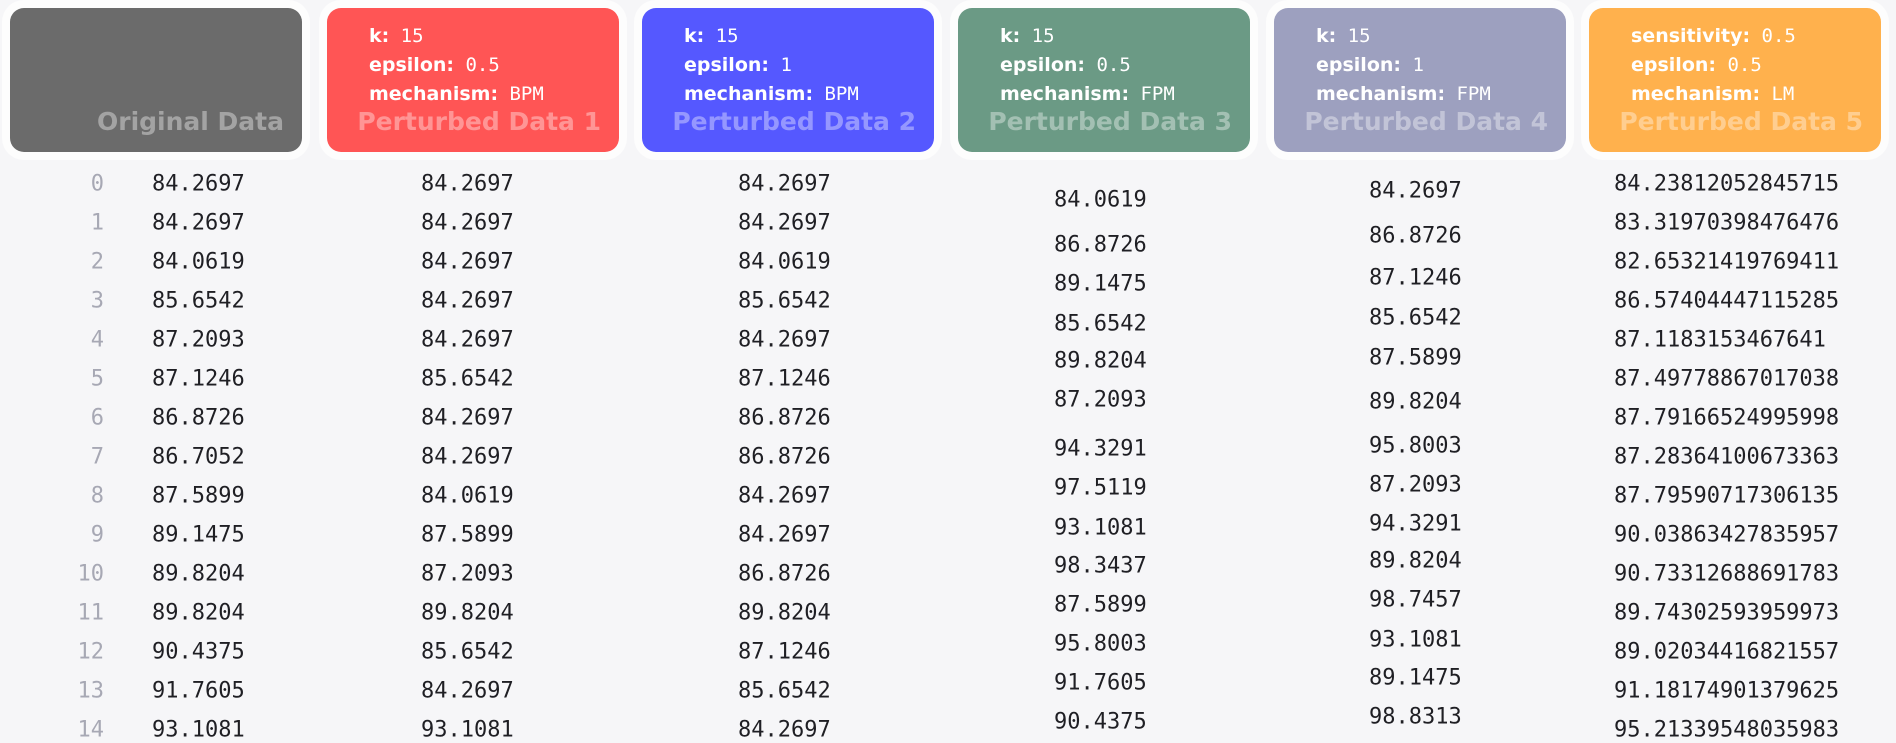 The width and height of the screenshot is (1896, 743). Describe the element at coordinates (97, 457) in the screenshot. I see `row-index: 7` at that location.